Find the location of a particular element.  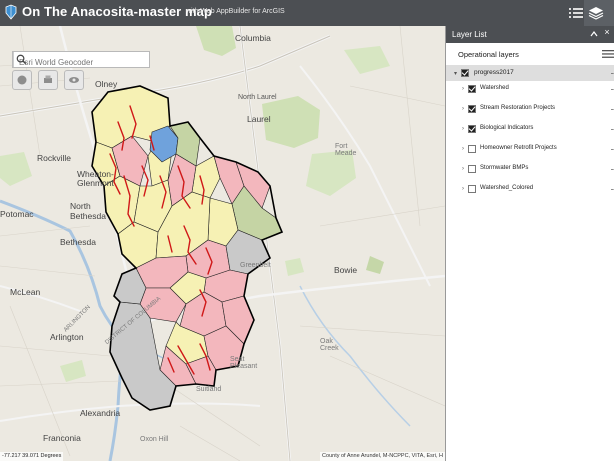

close-icon: × is located at coordinates (607, 34).